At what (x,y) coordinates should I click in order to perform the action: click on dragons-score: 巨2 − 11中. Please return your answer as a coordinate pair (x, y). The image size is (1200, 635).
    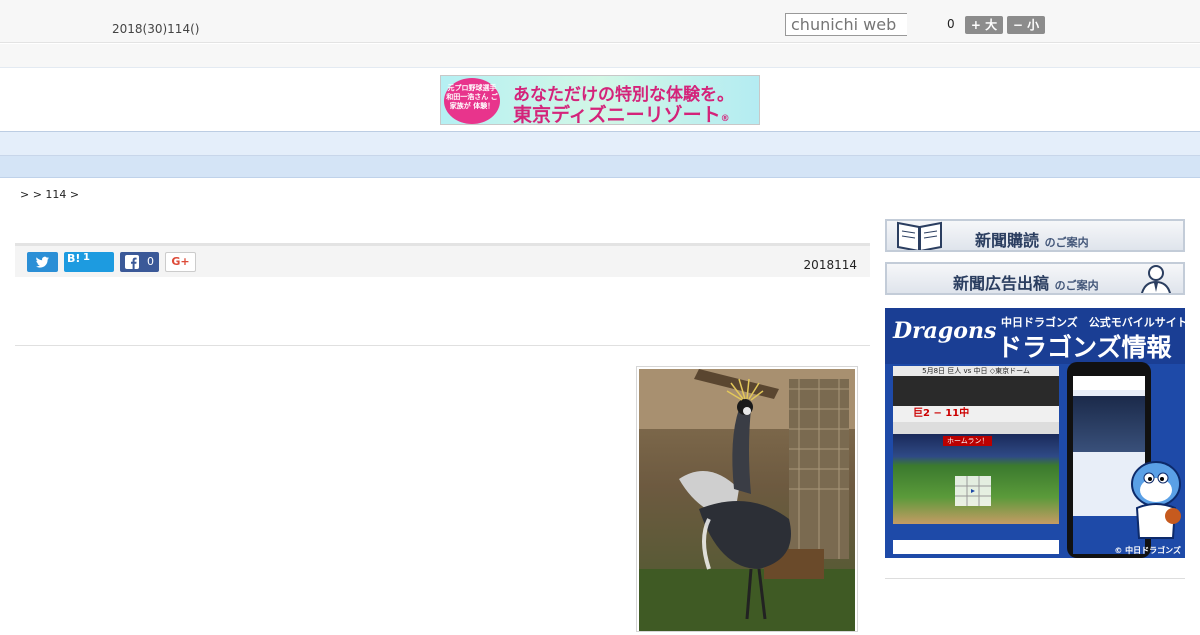
    Looking at the image, I should click on (976, 414).